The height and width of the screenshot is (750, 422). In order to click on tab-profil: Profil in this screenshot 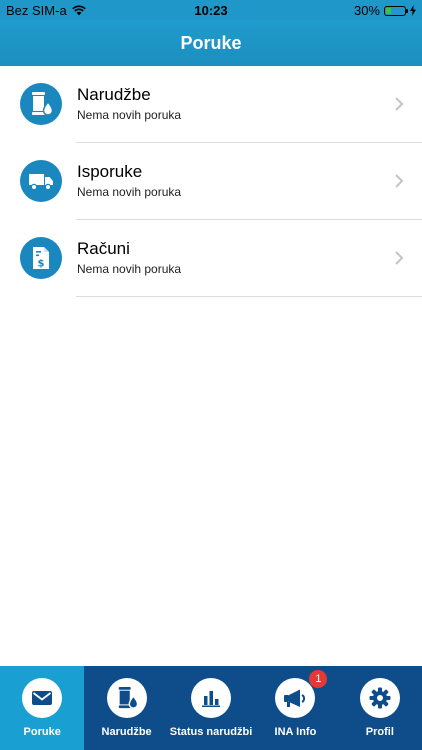, I will do `click(380, 708)`.